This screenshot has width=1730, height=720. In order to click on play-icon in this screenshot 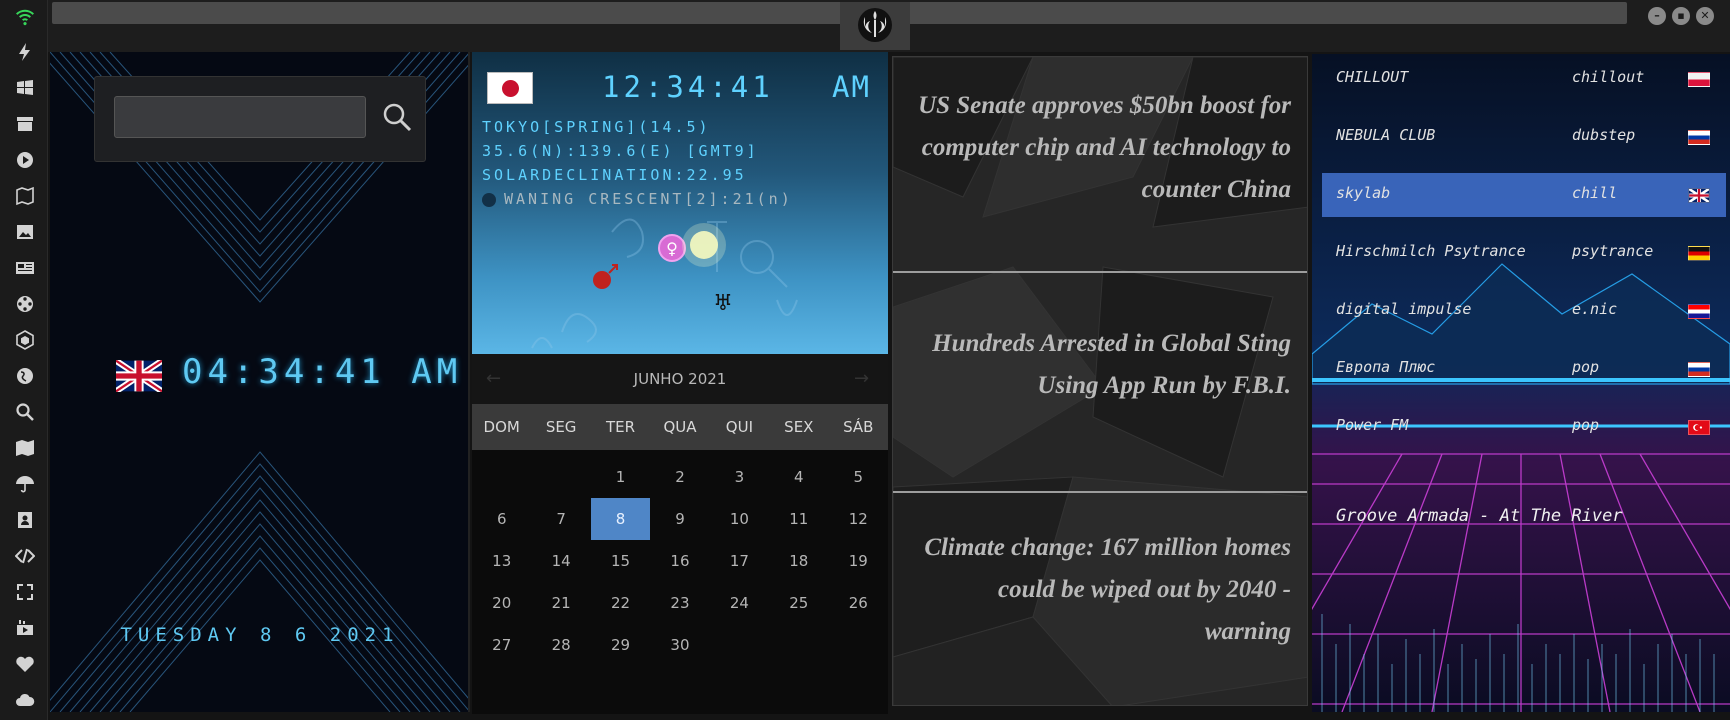, I will do `click(25, 161)`.